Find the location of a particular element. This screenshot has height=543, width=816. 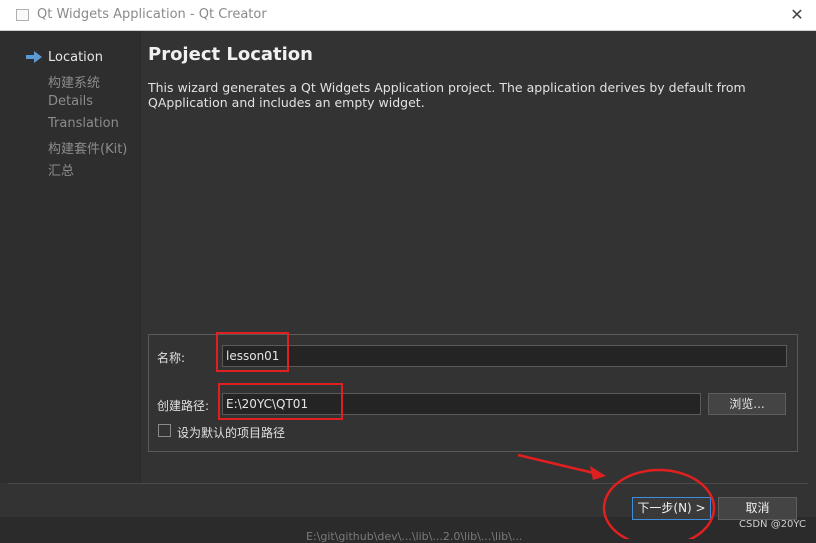

default-path-checkbox is located at coordinates (164, 430).